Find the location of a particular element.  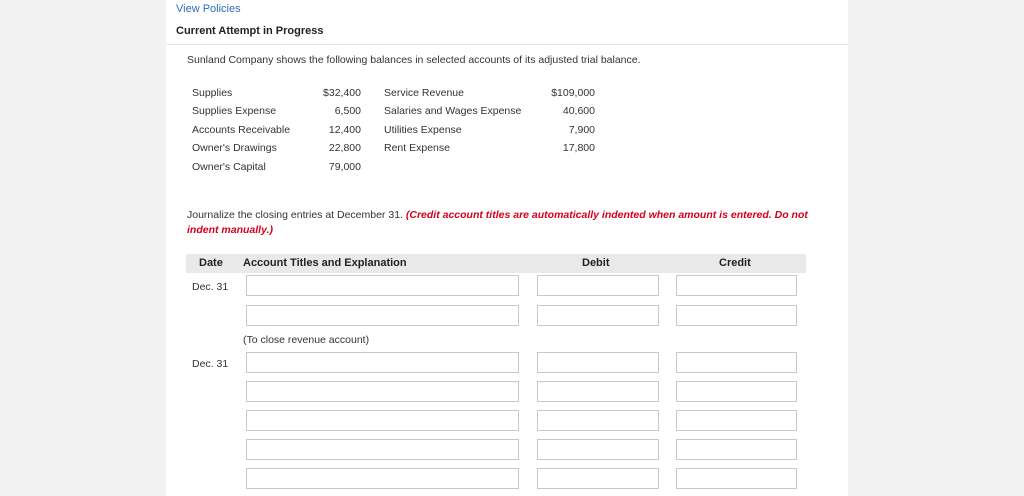

divider is located at coordinates (507, 44).